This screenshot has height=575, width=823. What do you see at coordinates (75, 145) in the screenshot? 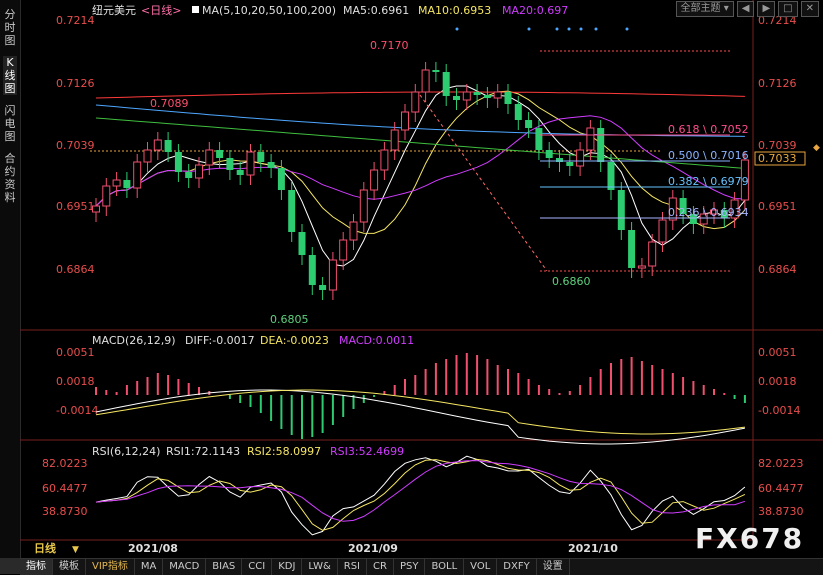
I see `price-tick-left-2: 0.7039` at bounding box center [75, 145].